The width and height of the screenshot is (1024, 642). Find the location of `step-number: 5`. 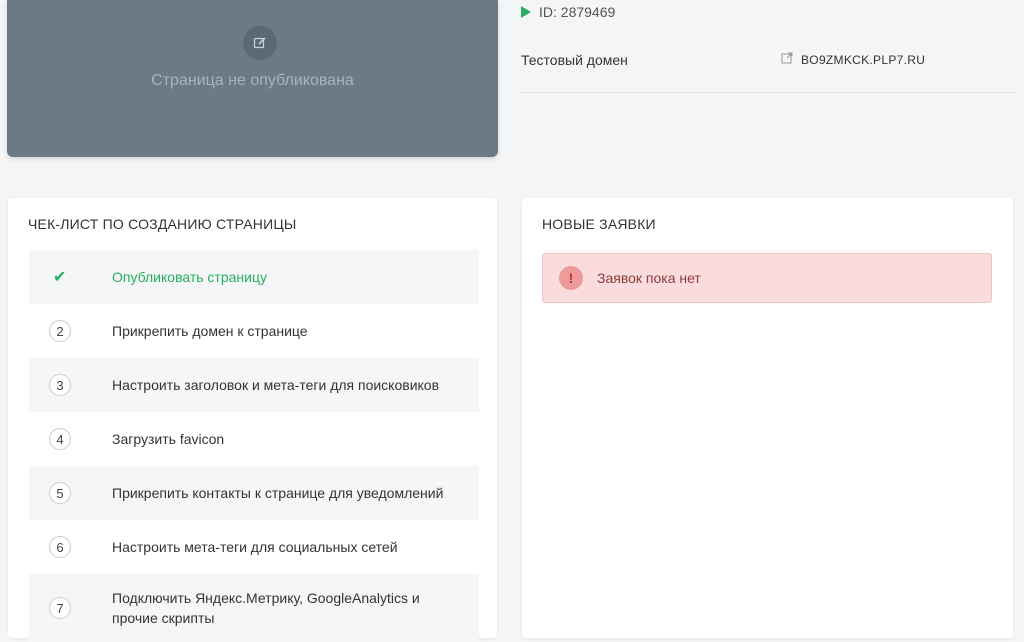

step-number: 5 is located at coordinates (60, 493).